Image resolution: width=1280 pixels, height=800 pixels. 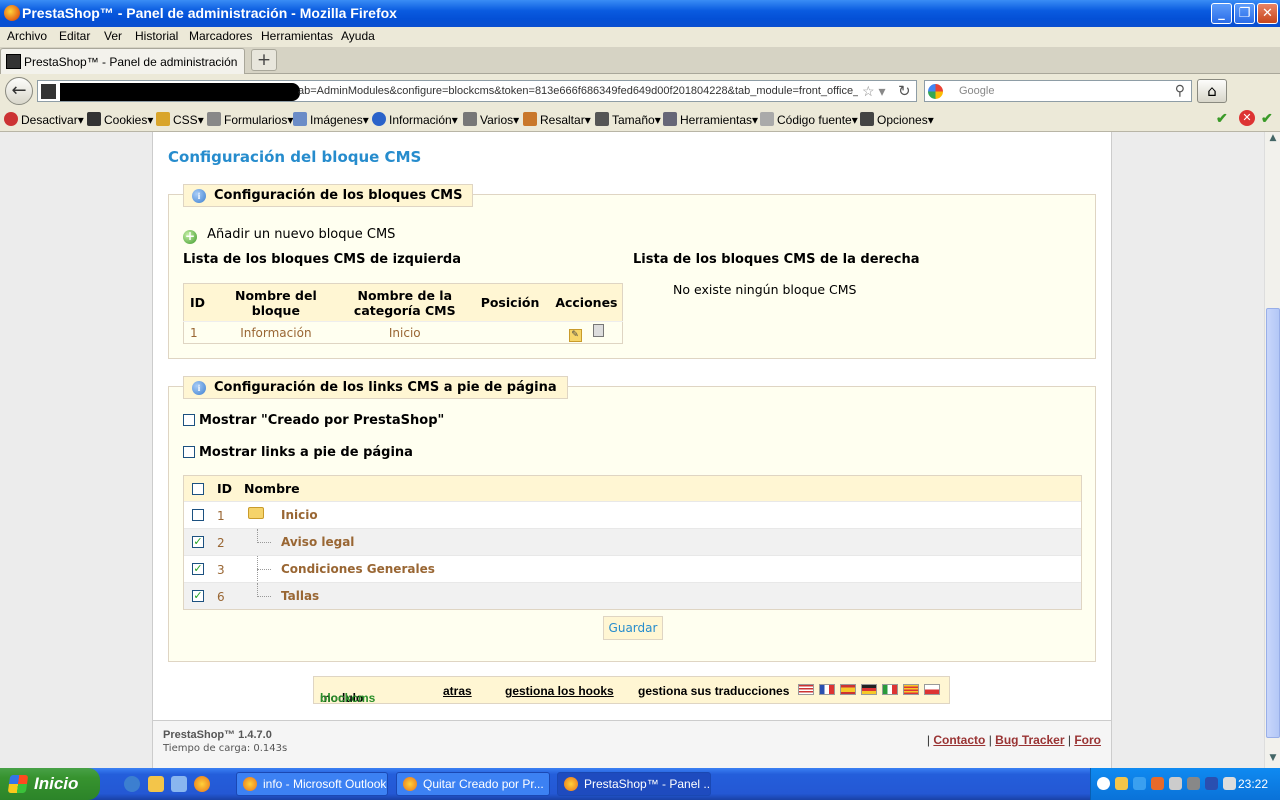 I want to click on bookmark-star-icon: ☆ ▾, so click(x=873, y=91).